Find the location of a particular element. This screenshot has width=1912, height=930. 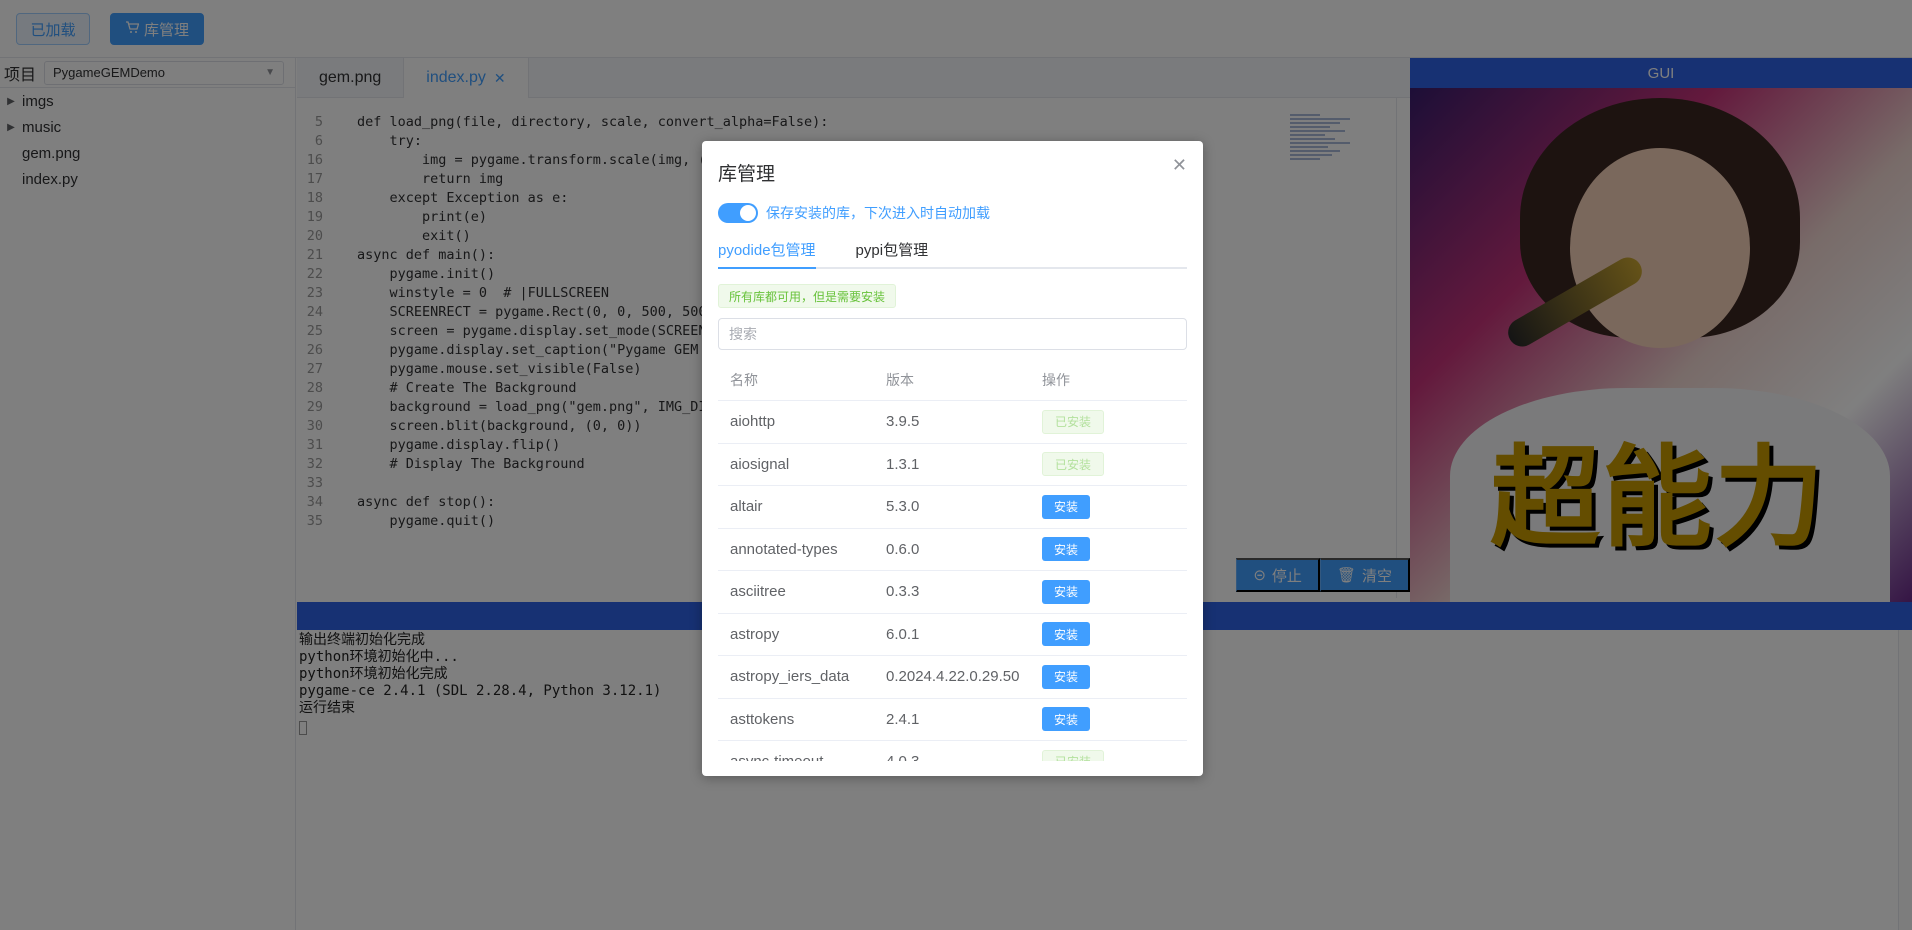

table-row: astropy_iers_data 0.2024.4.22.0.29.50 安装 is located at coordinates (952, 677).